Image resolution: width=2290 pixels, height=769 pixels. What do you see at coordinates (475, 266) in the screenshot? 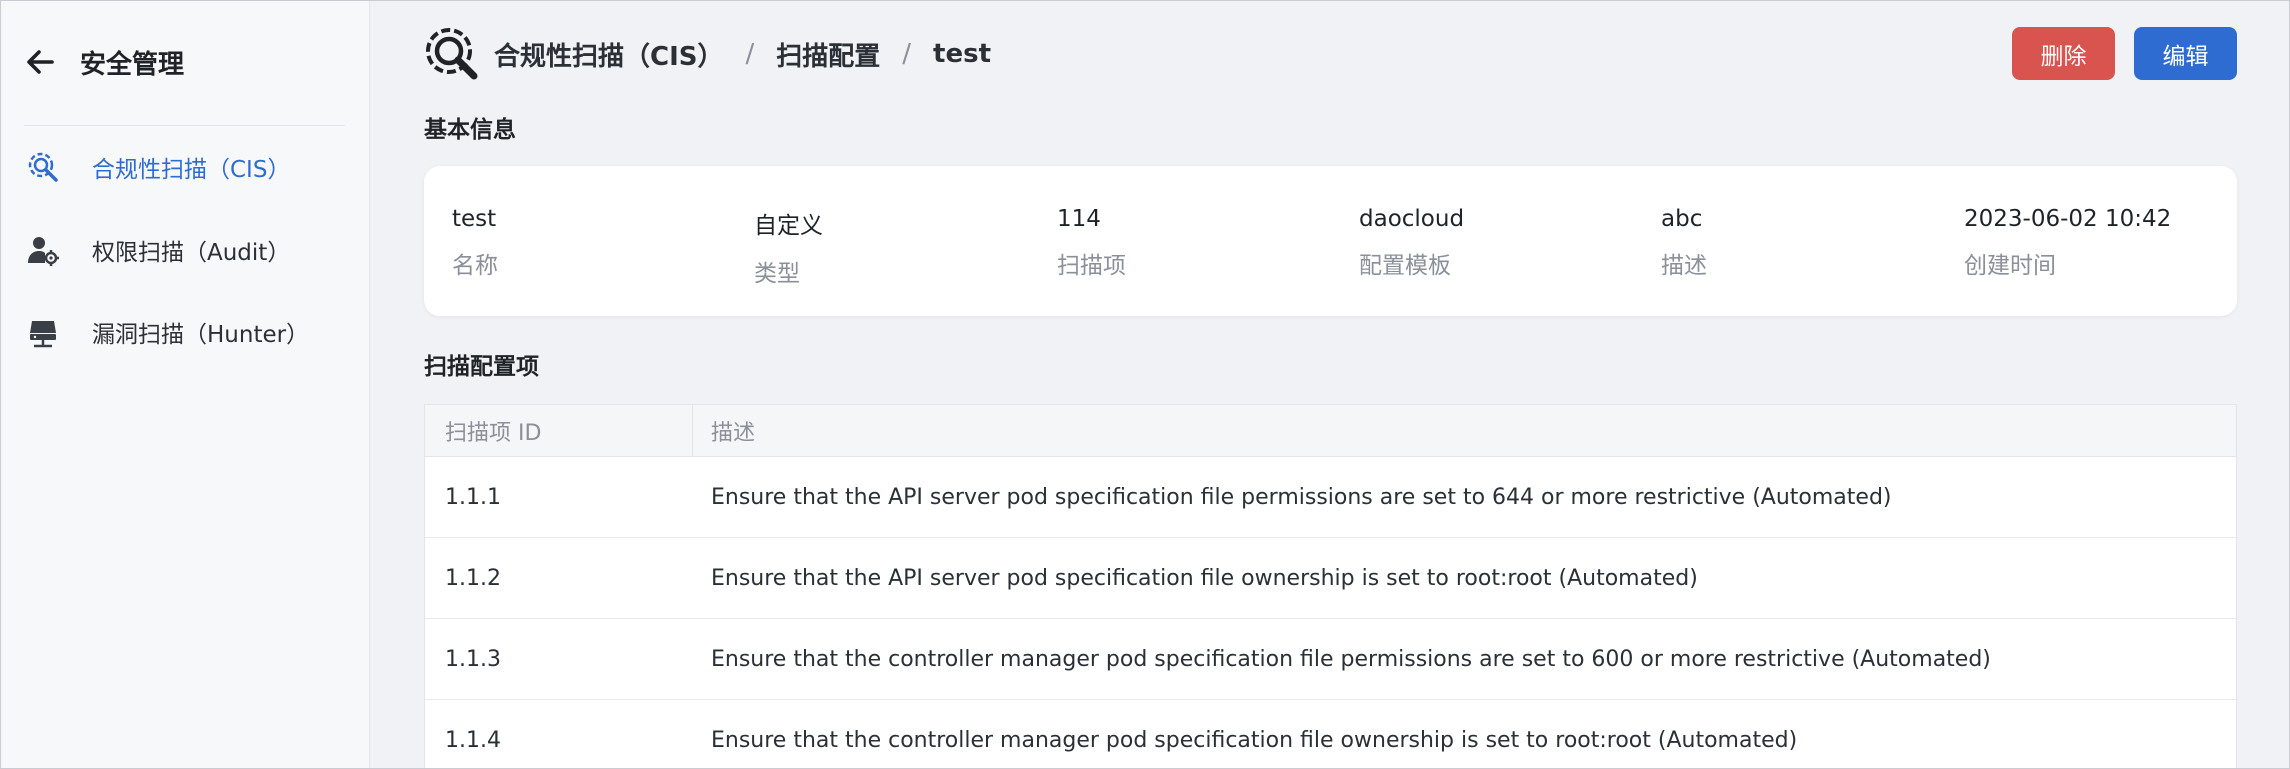
I see `info-label: 名称` at bounding box center [475, 266].